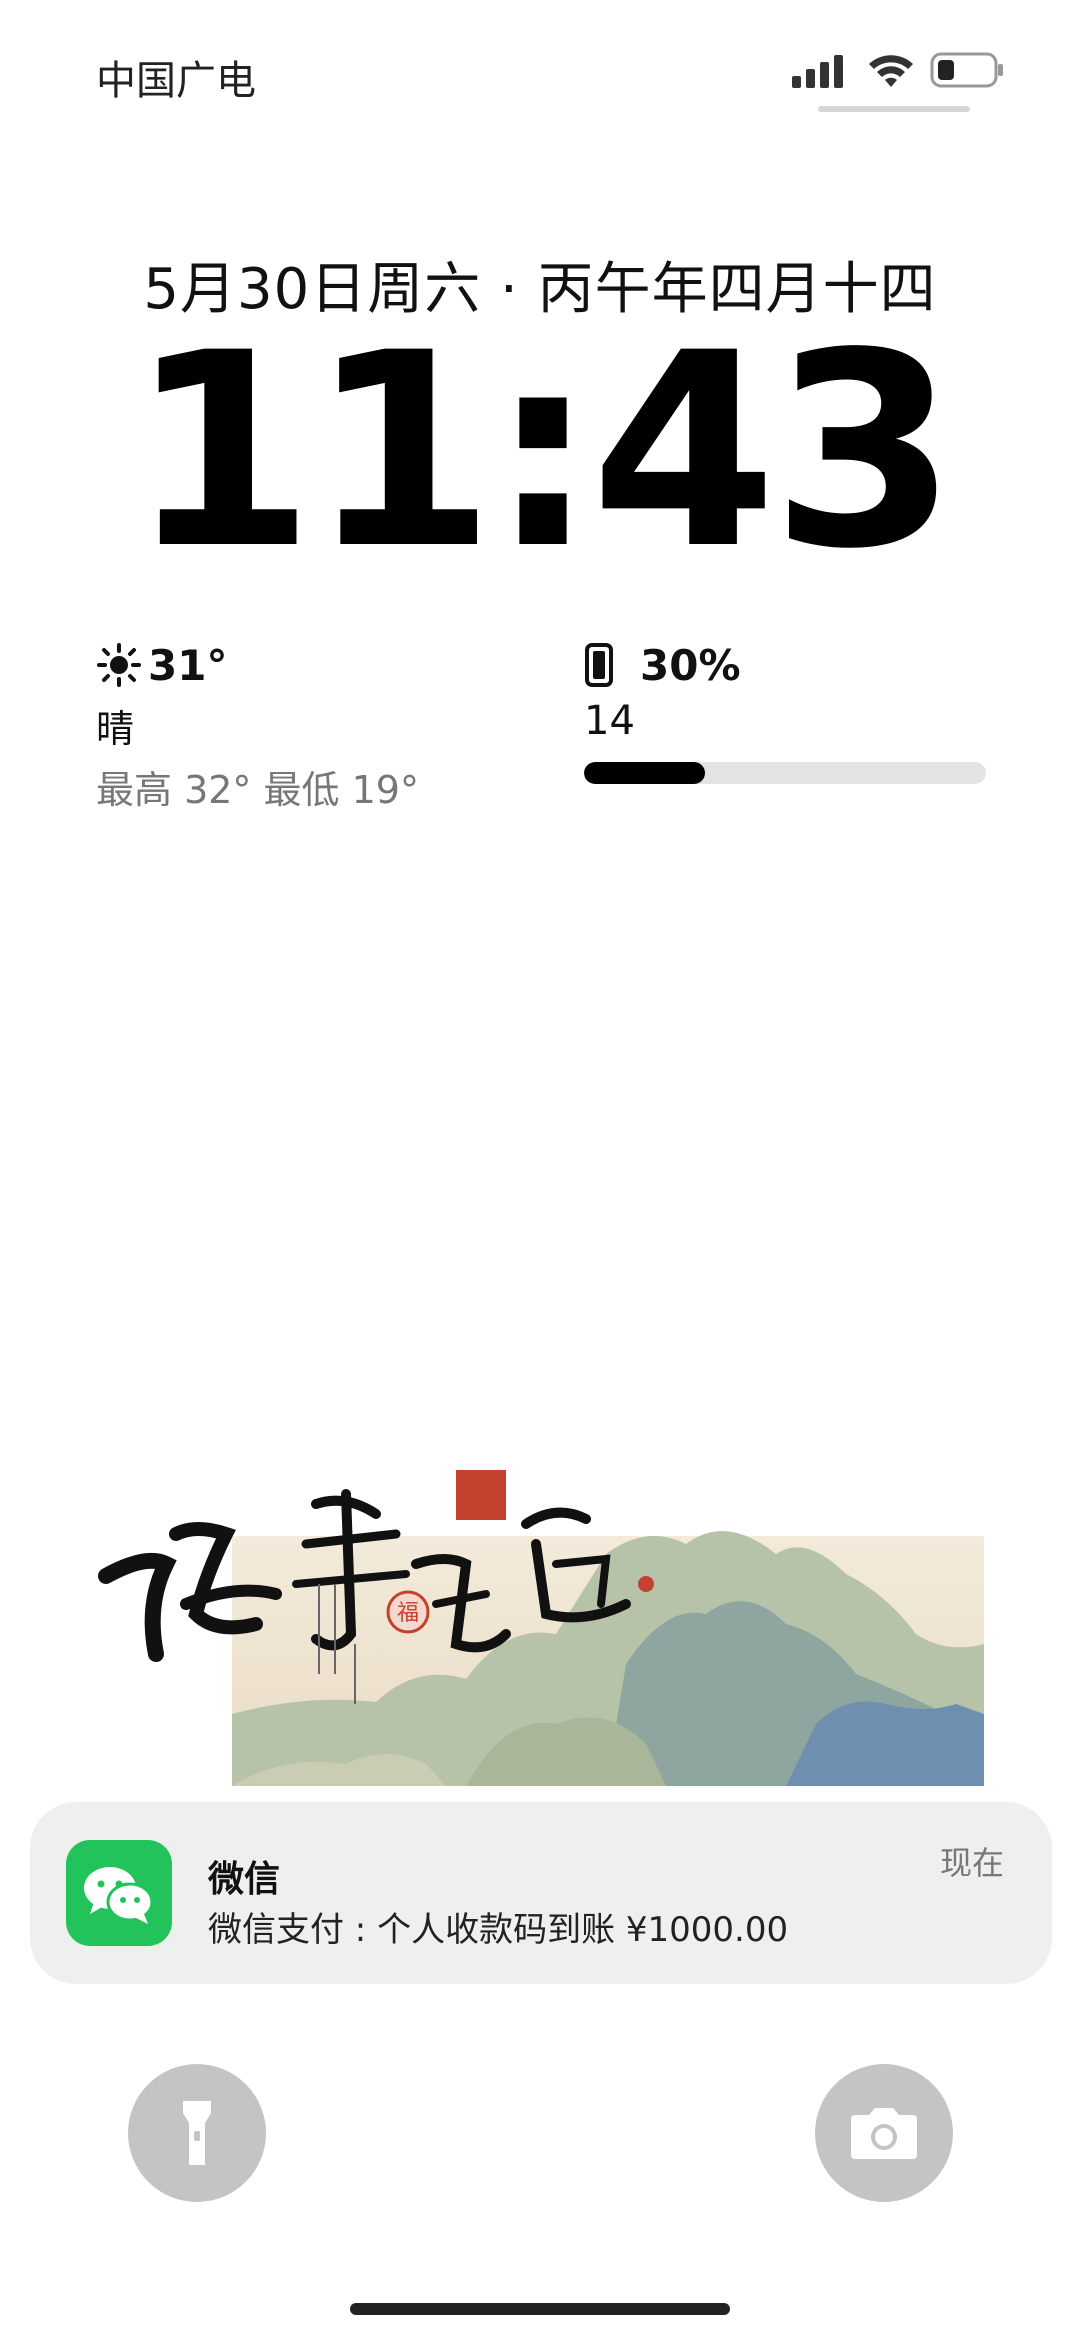 This screenshot has width=1080, height=2338. What do you see at coordinates (971, 1863) in the screenshot?
I see `notification-time: 现在` at bounding box center [971, 1863].